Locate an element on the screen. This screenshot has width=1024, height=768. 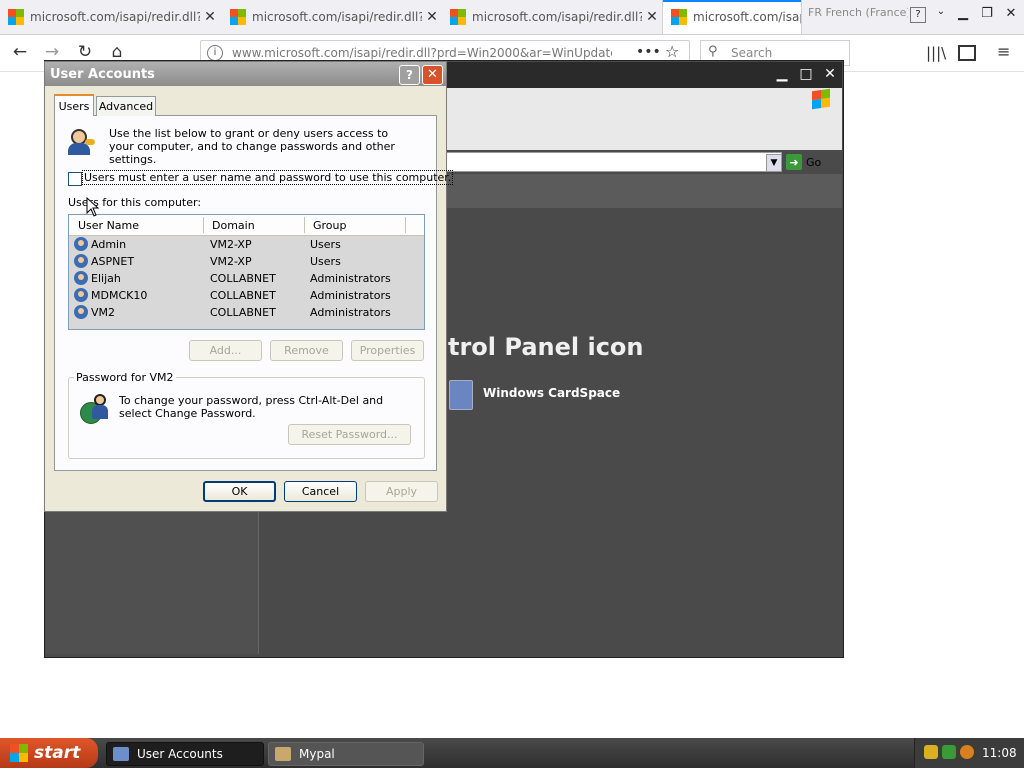
library-icon: |||\ is located at coordinates (936, 53).